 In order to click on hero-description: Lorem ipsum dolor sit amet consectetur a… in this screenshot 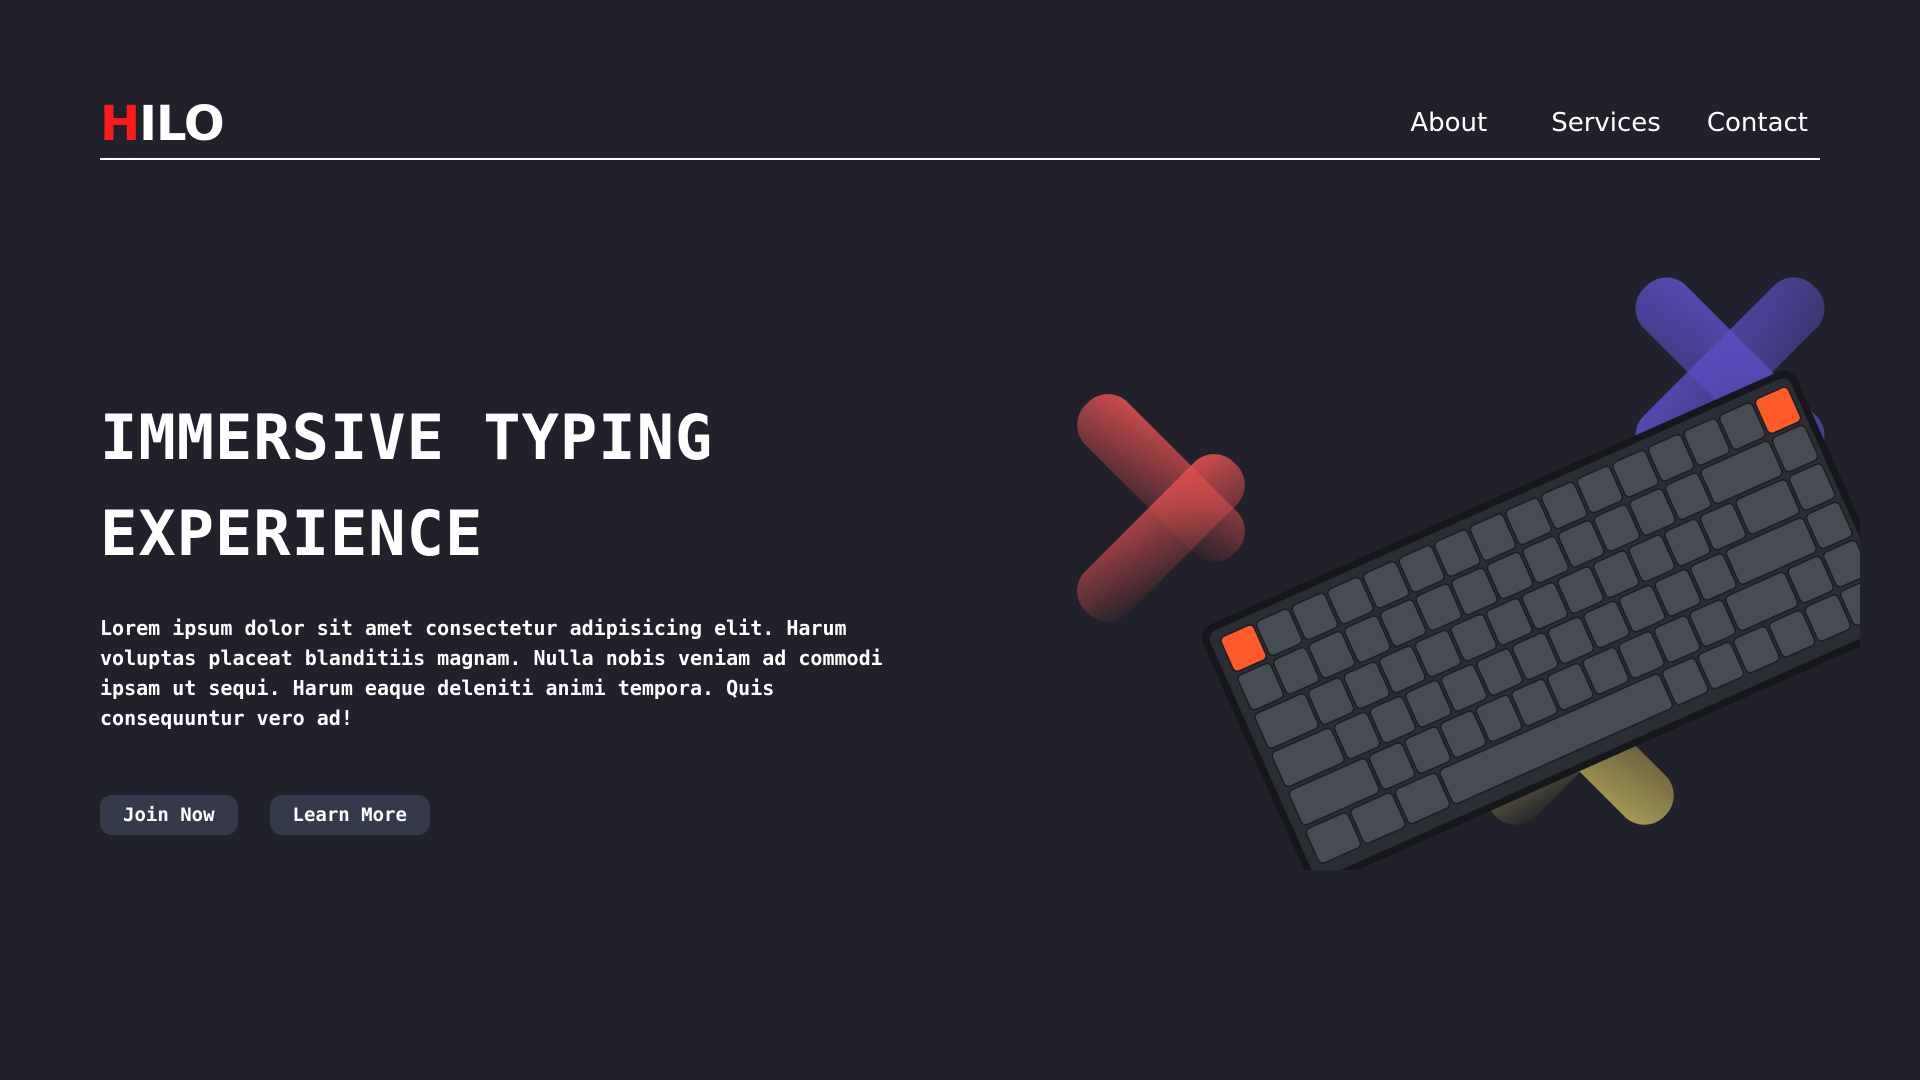, I will do `click(491, 673)`.